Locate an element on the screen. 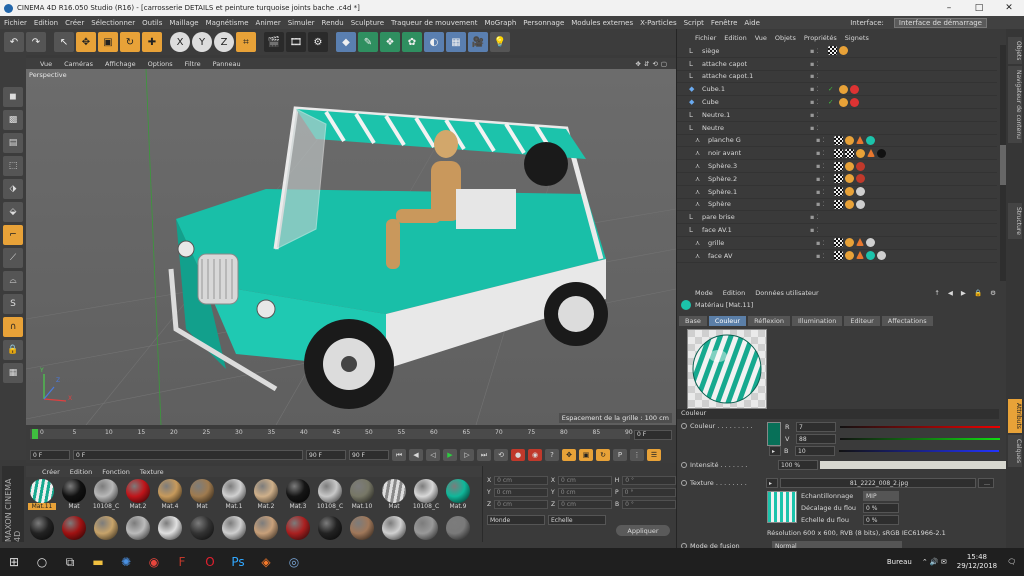  object-row: ◆ Cube ▪ ⁚ ✓ is located at coordinates (837, 102).